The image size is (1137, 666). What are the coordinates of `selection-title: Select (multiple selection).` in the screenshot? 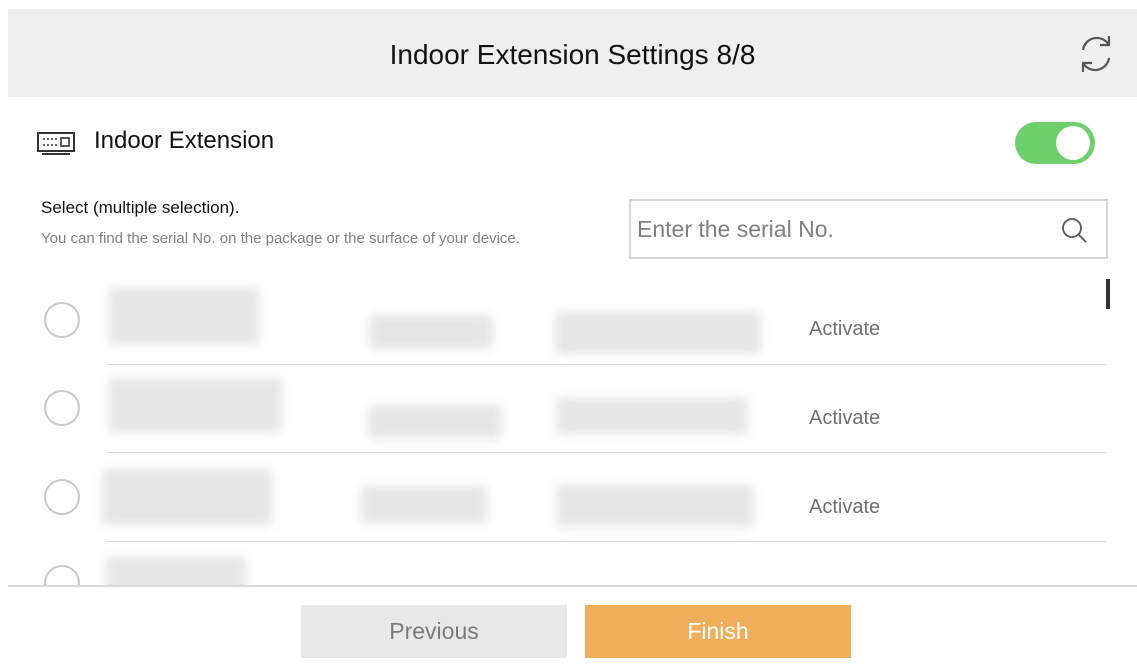 It's located at (140, 207).